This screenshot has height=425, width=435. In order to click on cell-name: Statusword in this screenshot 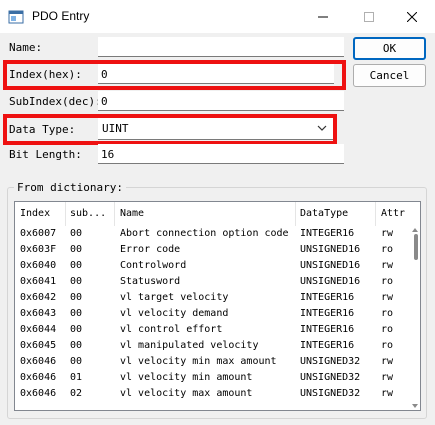, I will do `click(150, 281)`.